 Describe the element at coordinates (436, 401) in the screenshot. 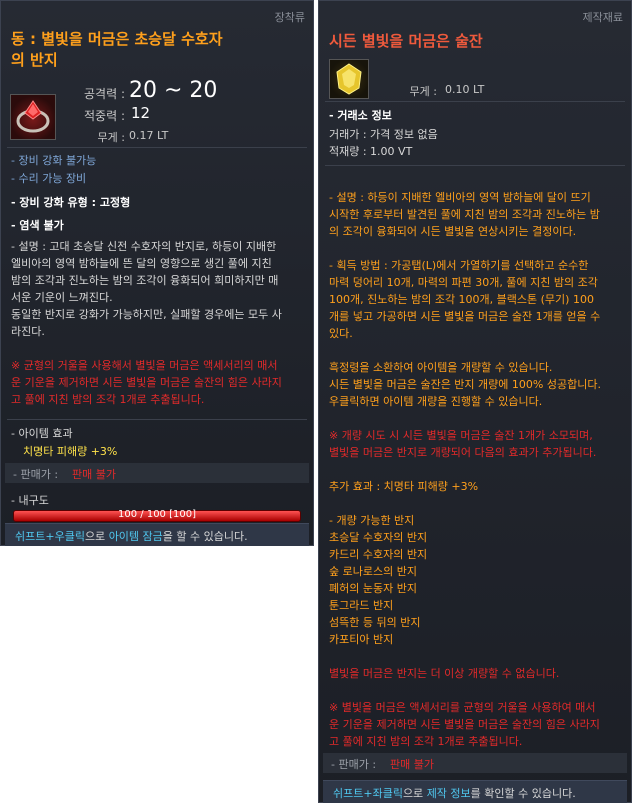

I see `consume-line: 우클릭하면 아이템 개량을 진행할 수 있습니다.` at that location.